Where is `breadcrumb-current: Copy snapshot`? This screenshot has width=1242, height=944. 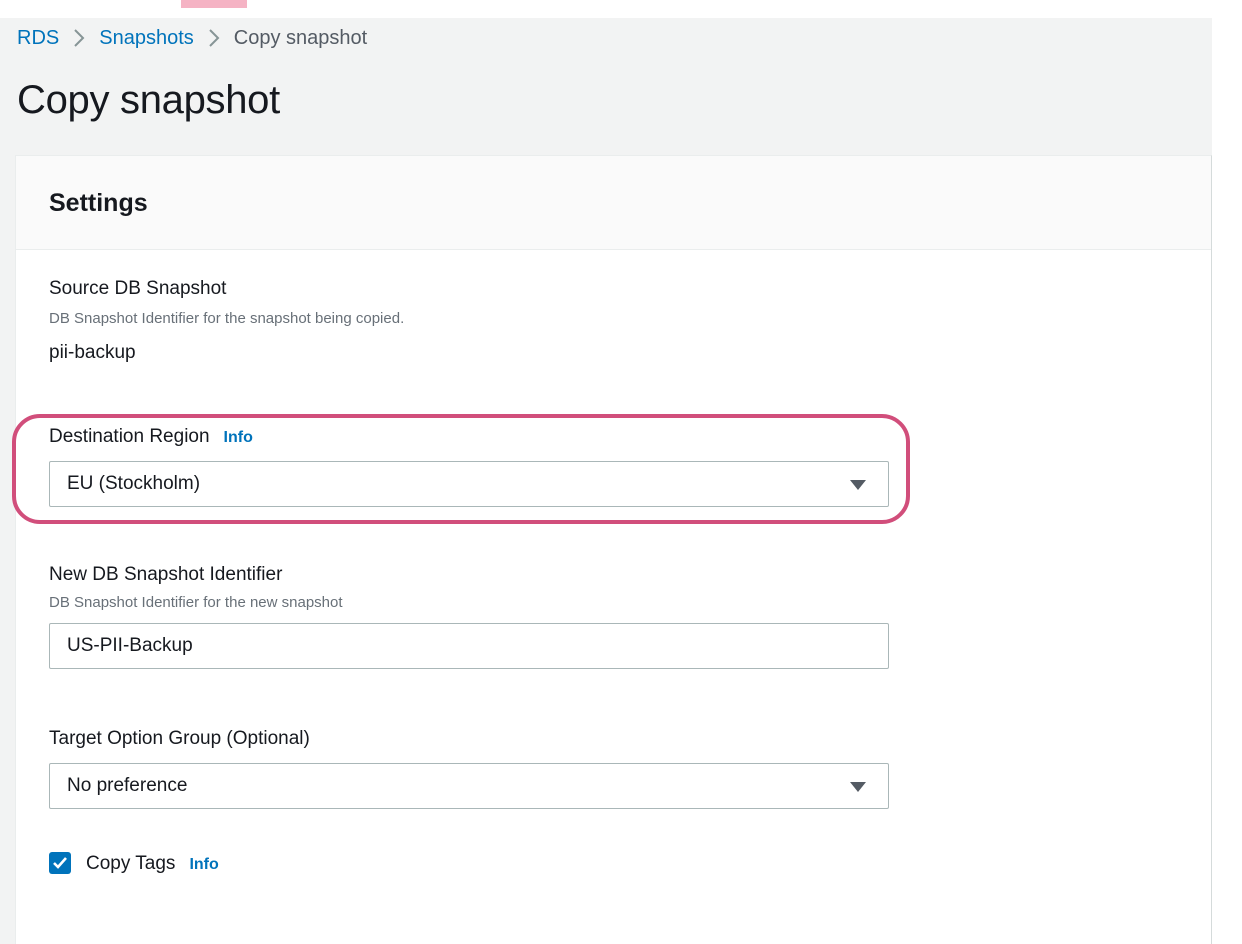
breadcrumb-current: Copy snapshot is located at coordinates (300, 37).